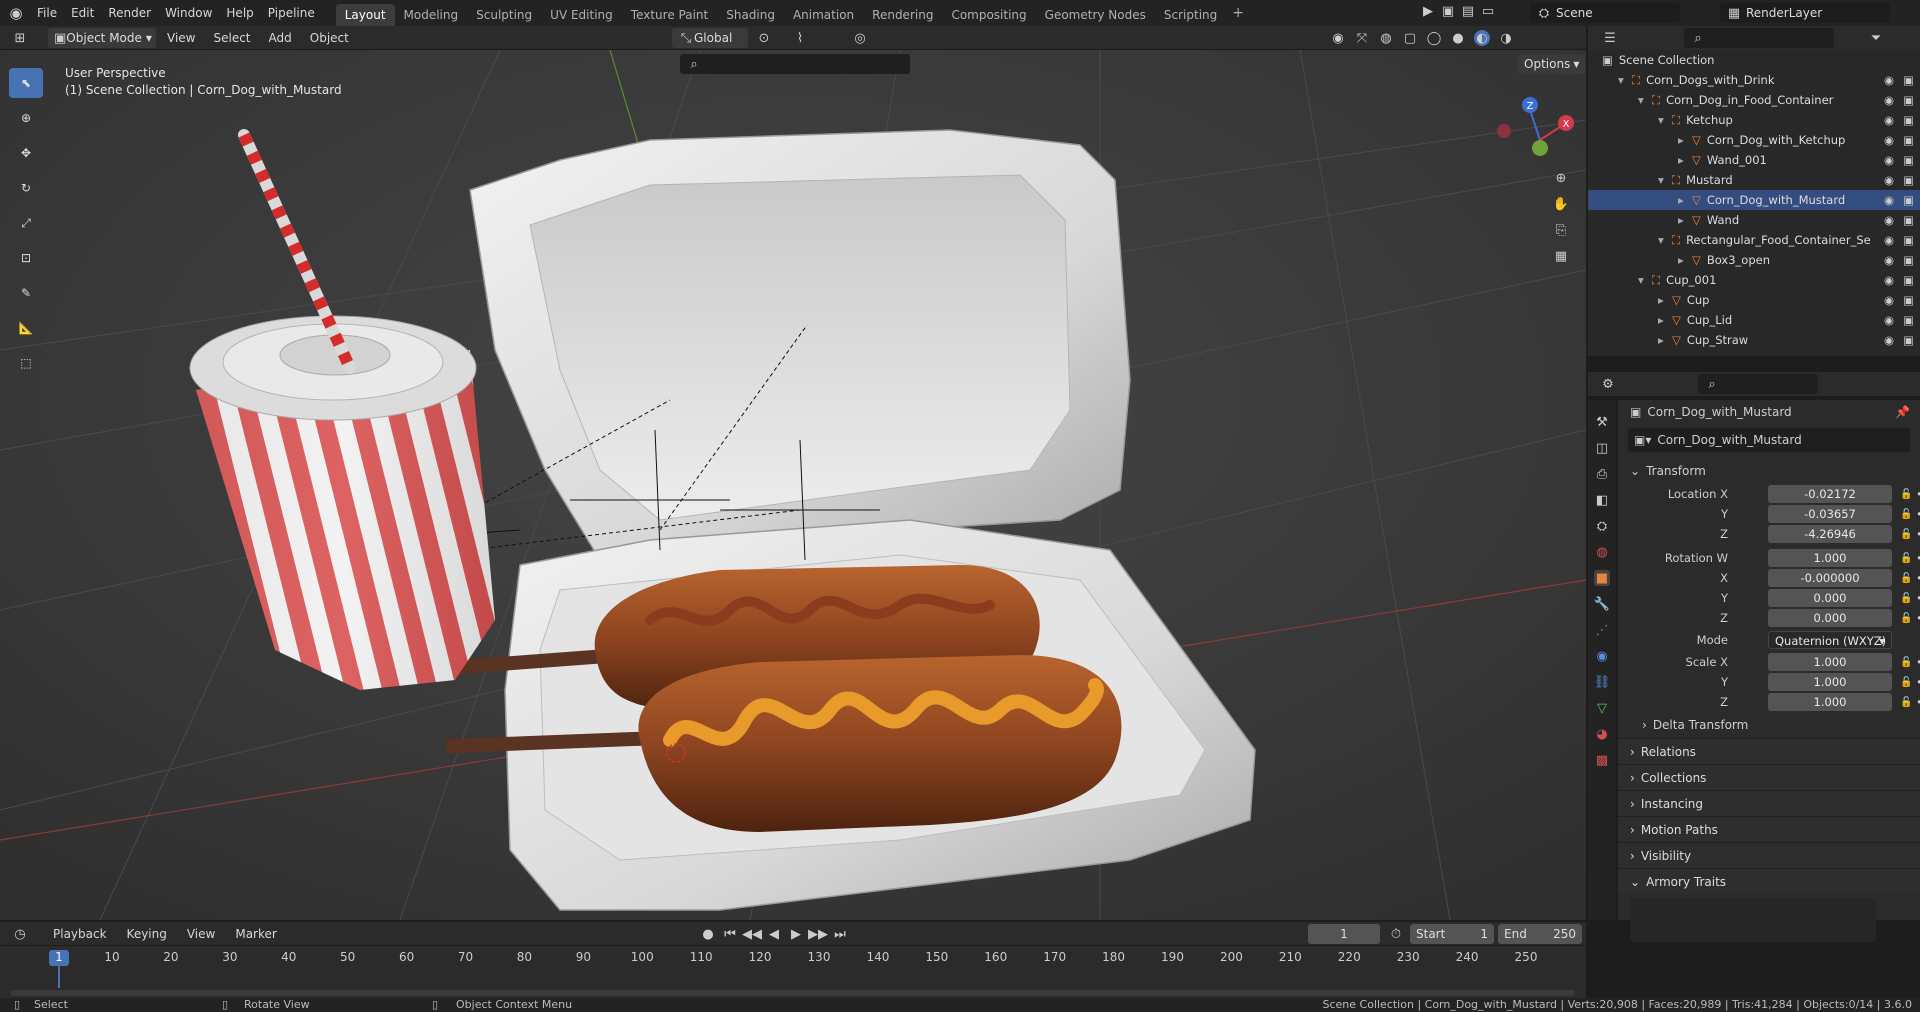  I want to click on tab-scripting: Scripting, so click(1190, 15).